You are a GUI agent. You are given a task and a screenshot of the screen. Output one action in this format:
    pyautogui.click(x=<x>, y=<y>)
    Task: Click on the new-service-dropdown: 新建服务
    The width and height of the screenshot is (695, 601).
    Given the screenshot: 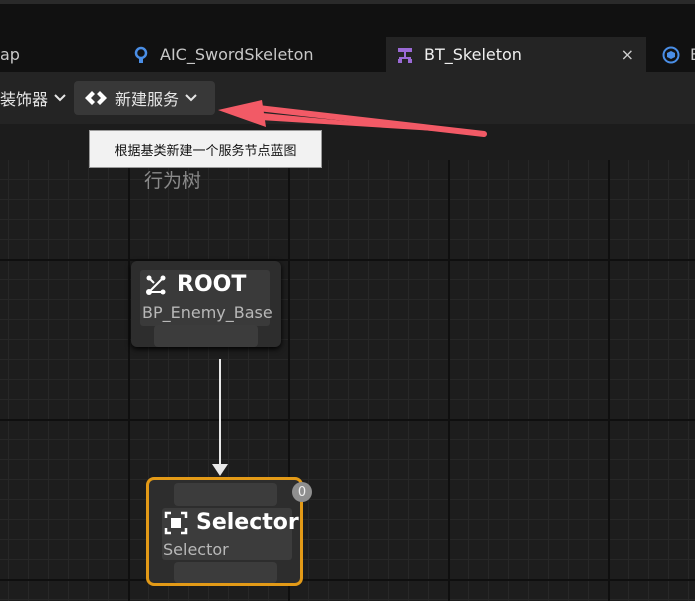 What is the action you would take?
    pyautogui.click(x=144, y=98)
    